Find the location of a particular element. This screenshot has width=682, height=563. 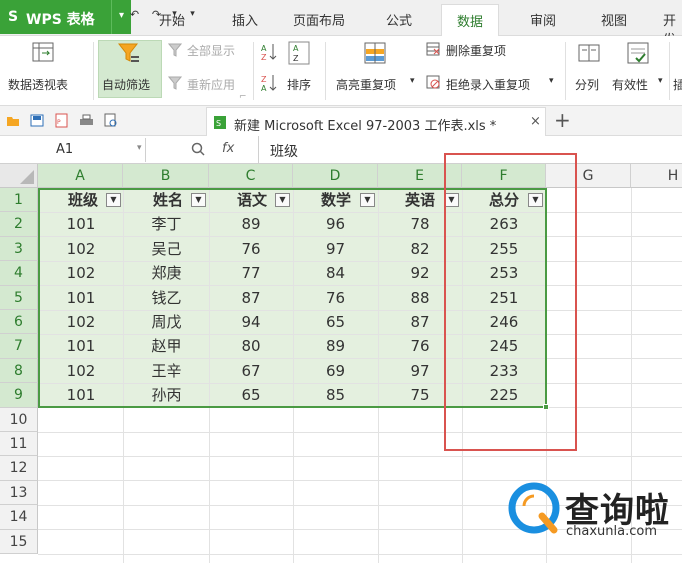

cell-chinese: 67 is located at coordinates (251, 371).